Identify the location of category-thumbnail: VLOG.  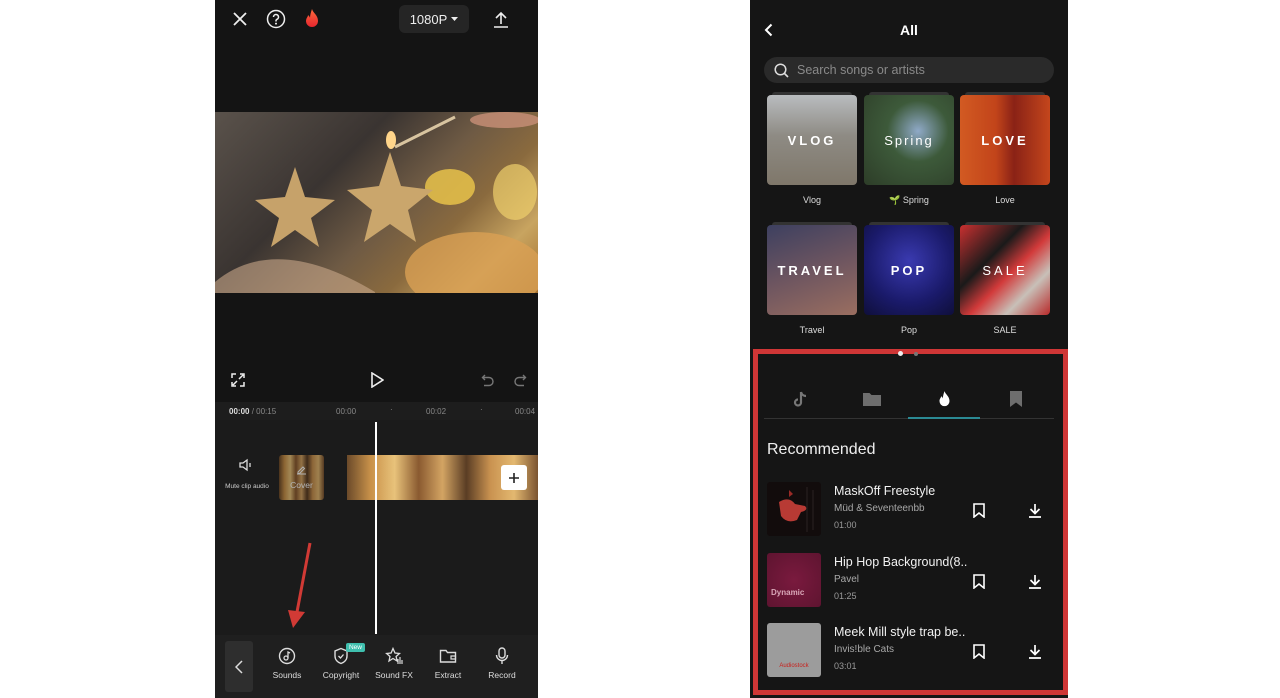
(812, 138).